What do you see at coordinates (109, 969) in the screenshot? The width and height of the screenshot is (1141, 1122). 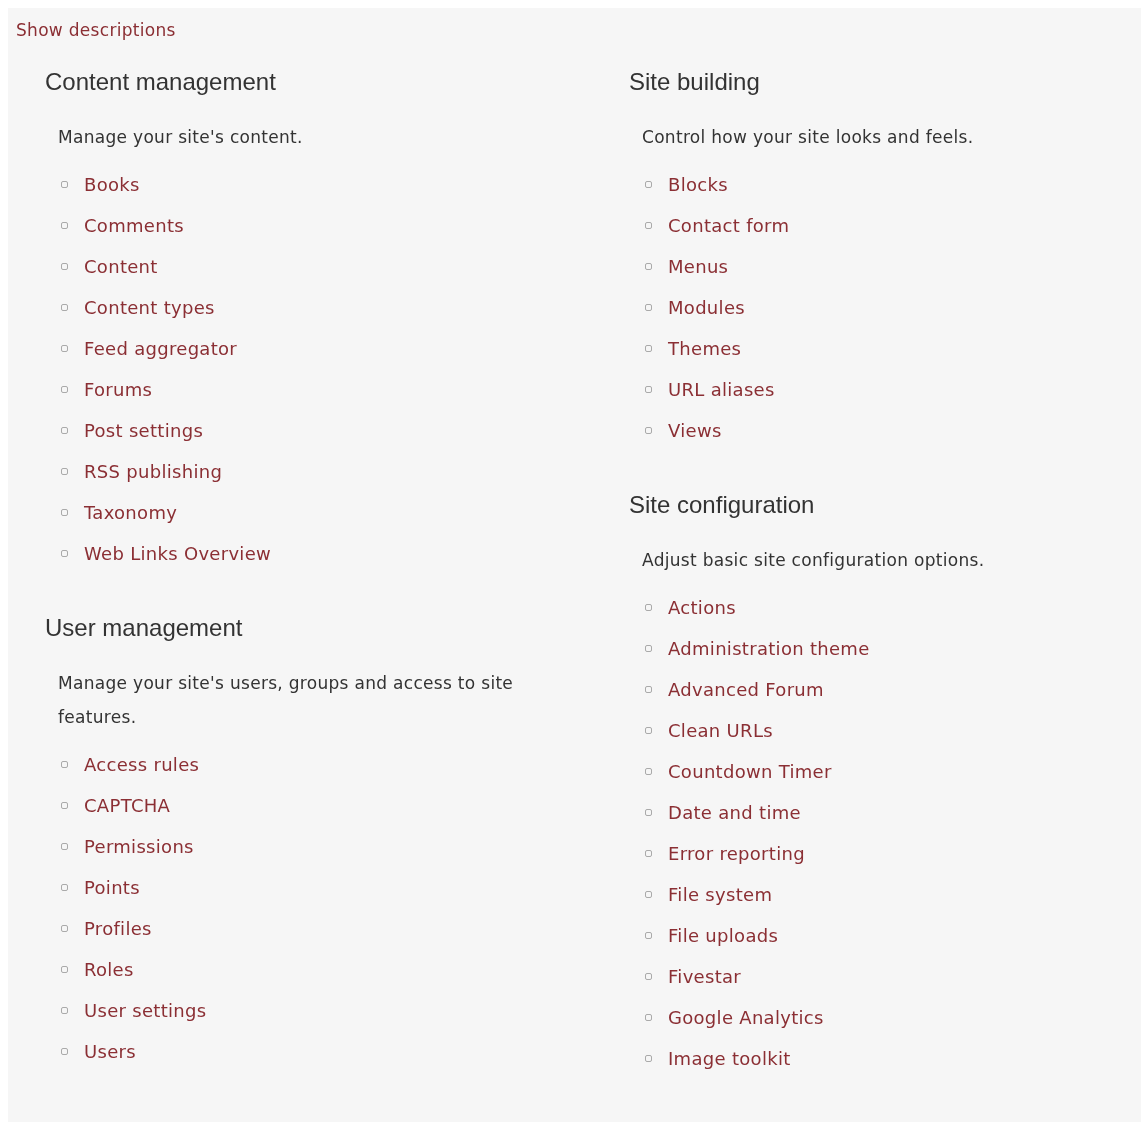 I see `admin-link: Roles` at bounding box center [109, 969].